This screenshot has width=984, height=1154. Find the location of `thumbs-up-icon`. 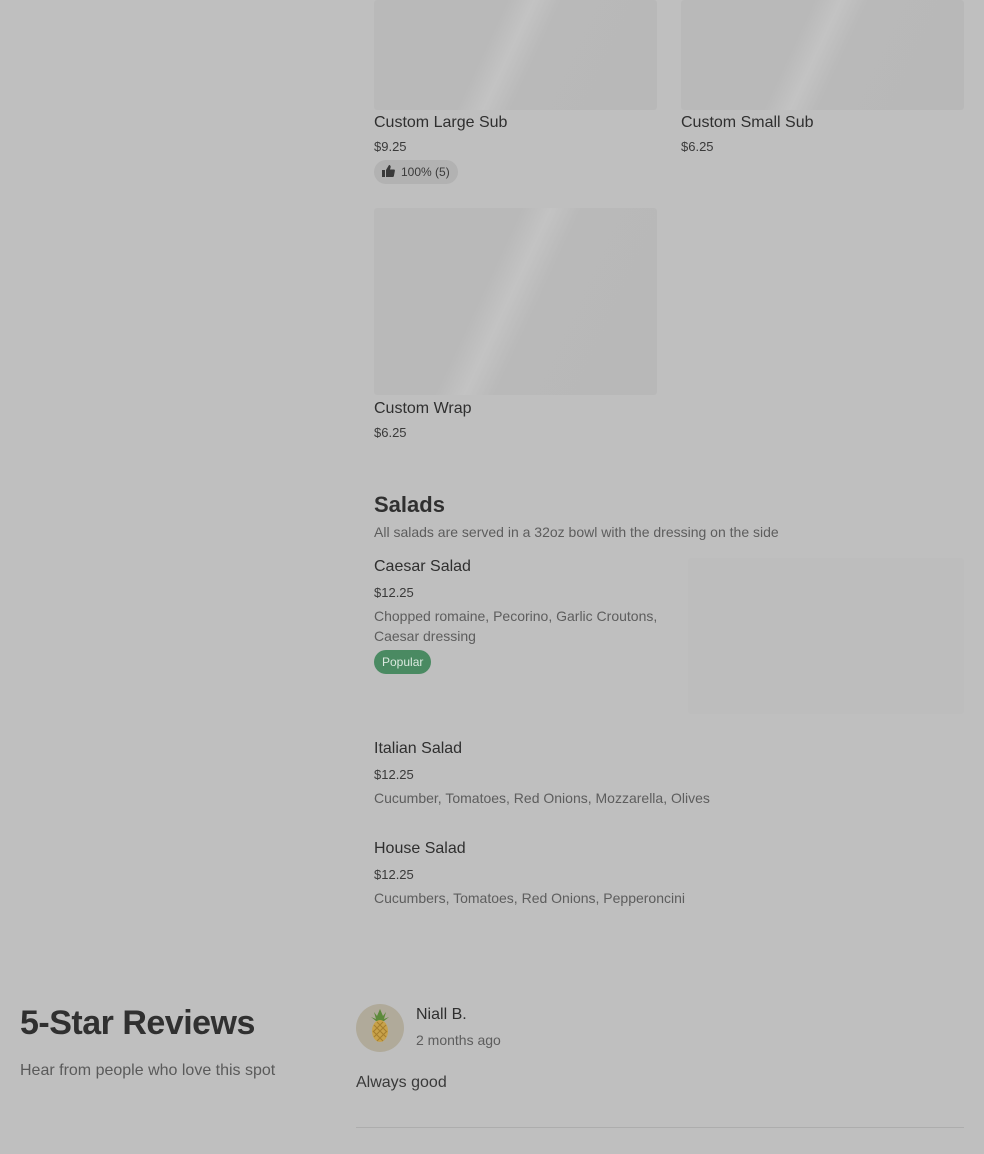

thumbs-up-icon is located at coordinates (388, 172).